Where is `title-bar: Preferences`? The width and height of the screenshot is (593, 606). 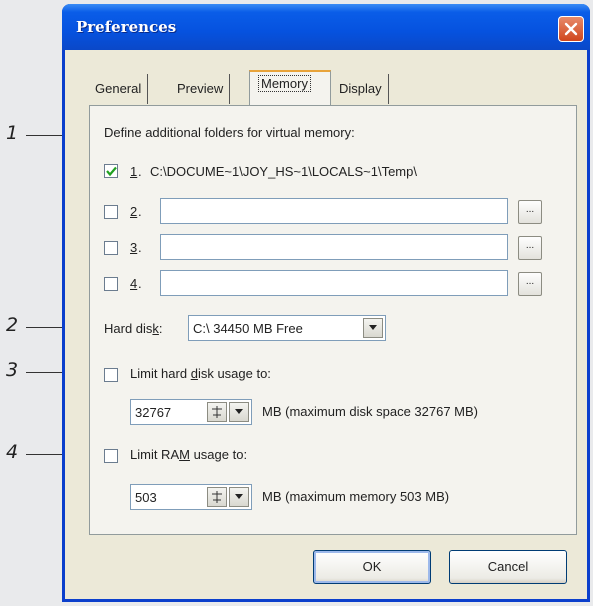 title-bar: Preferences is located at coordinates (326, 27).